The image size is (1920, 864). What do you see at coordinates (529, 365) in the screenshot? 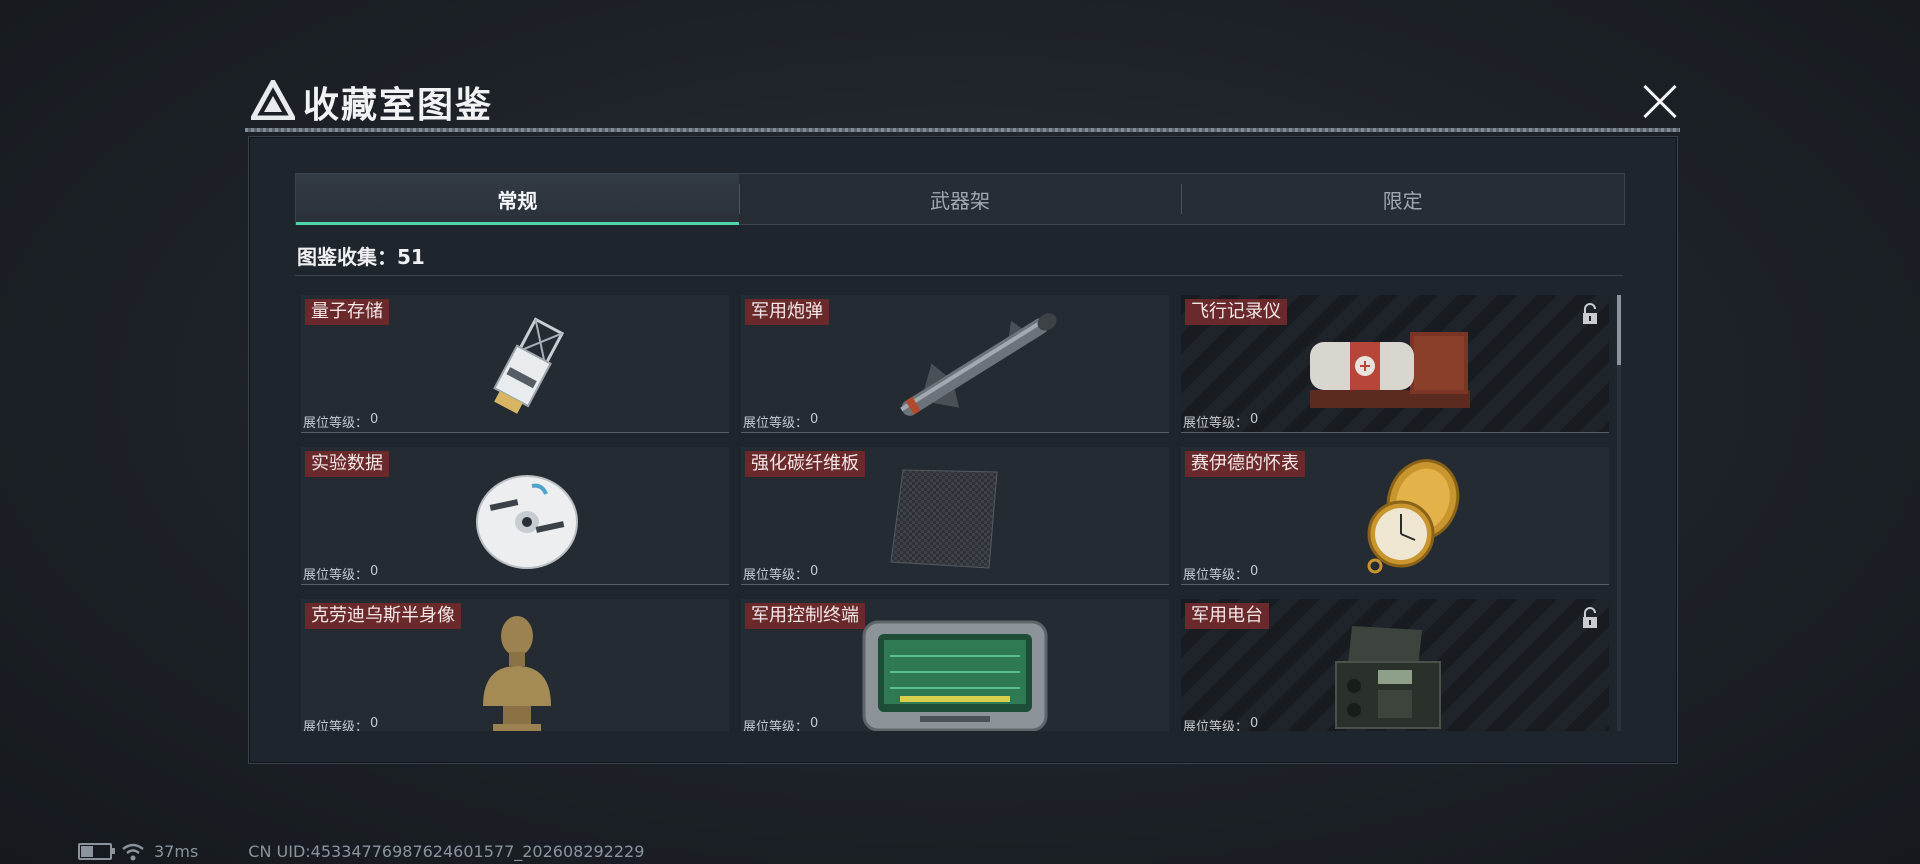
I see `usb-drive-icon` at bounding box center [529, 365].